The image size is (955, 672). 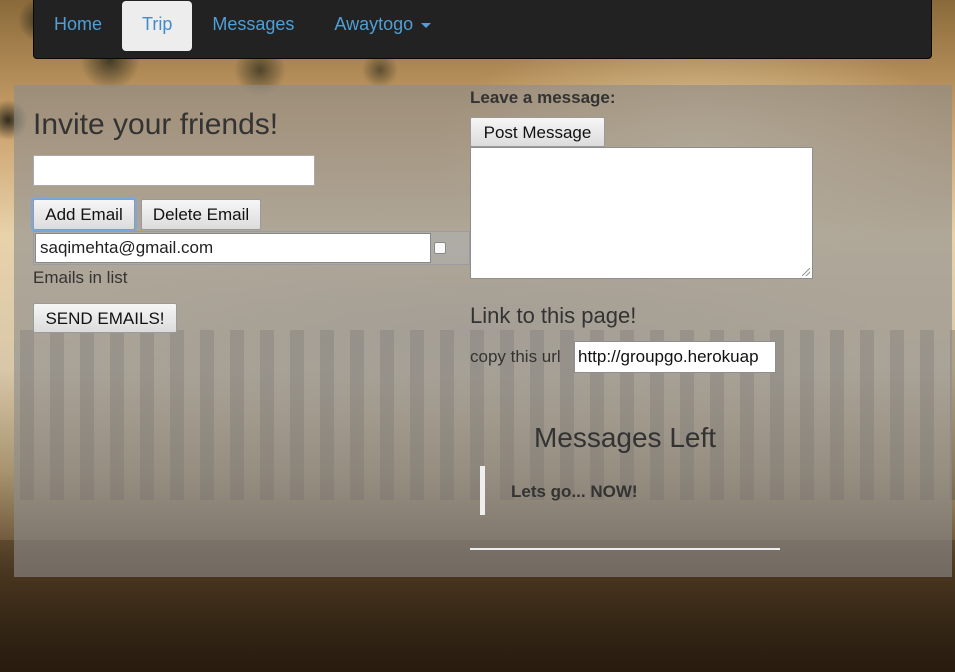 I want to click on nav-list: Home Trip Messages Awaytogo, so click(x=242, y=26).